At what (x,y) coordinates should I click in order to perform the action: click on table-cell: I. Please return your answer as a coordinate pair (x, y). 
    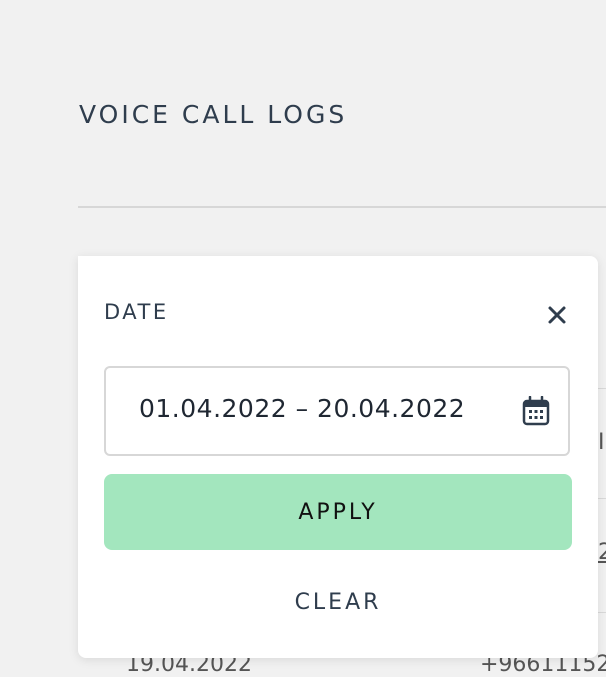
    Looking at the image, I should click on (601, 442).